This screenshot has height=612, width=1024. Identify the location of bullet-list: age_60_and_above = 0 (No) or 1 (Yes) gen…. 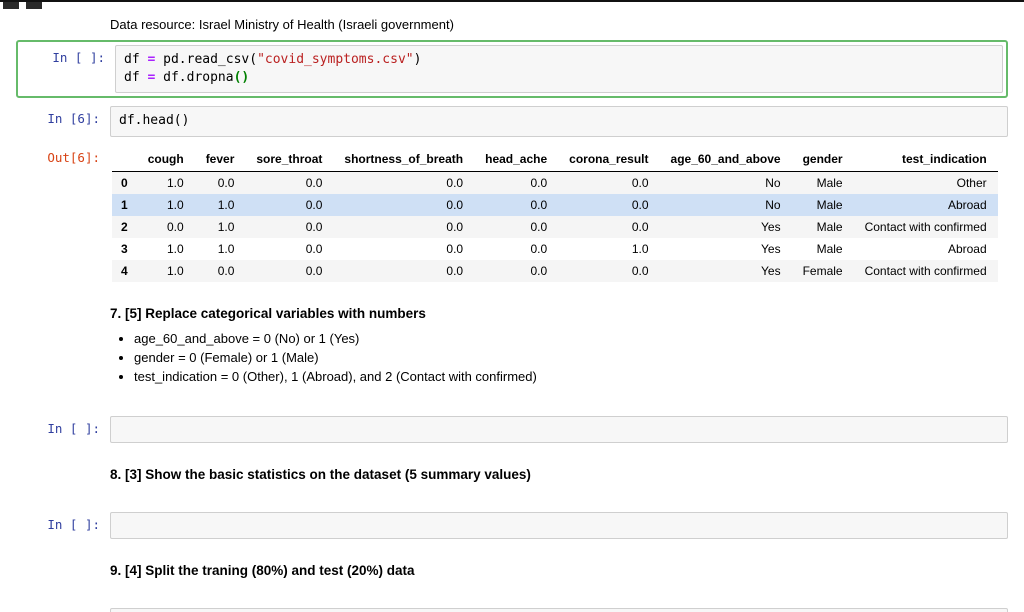
(559, 357).